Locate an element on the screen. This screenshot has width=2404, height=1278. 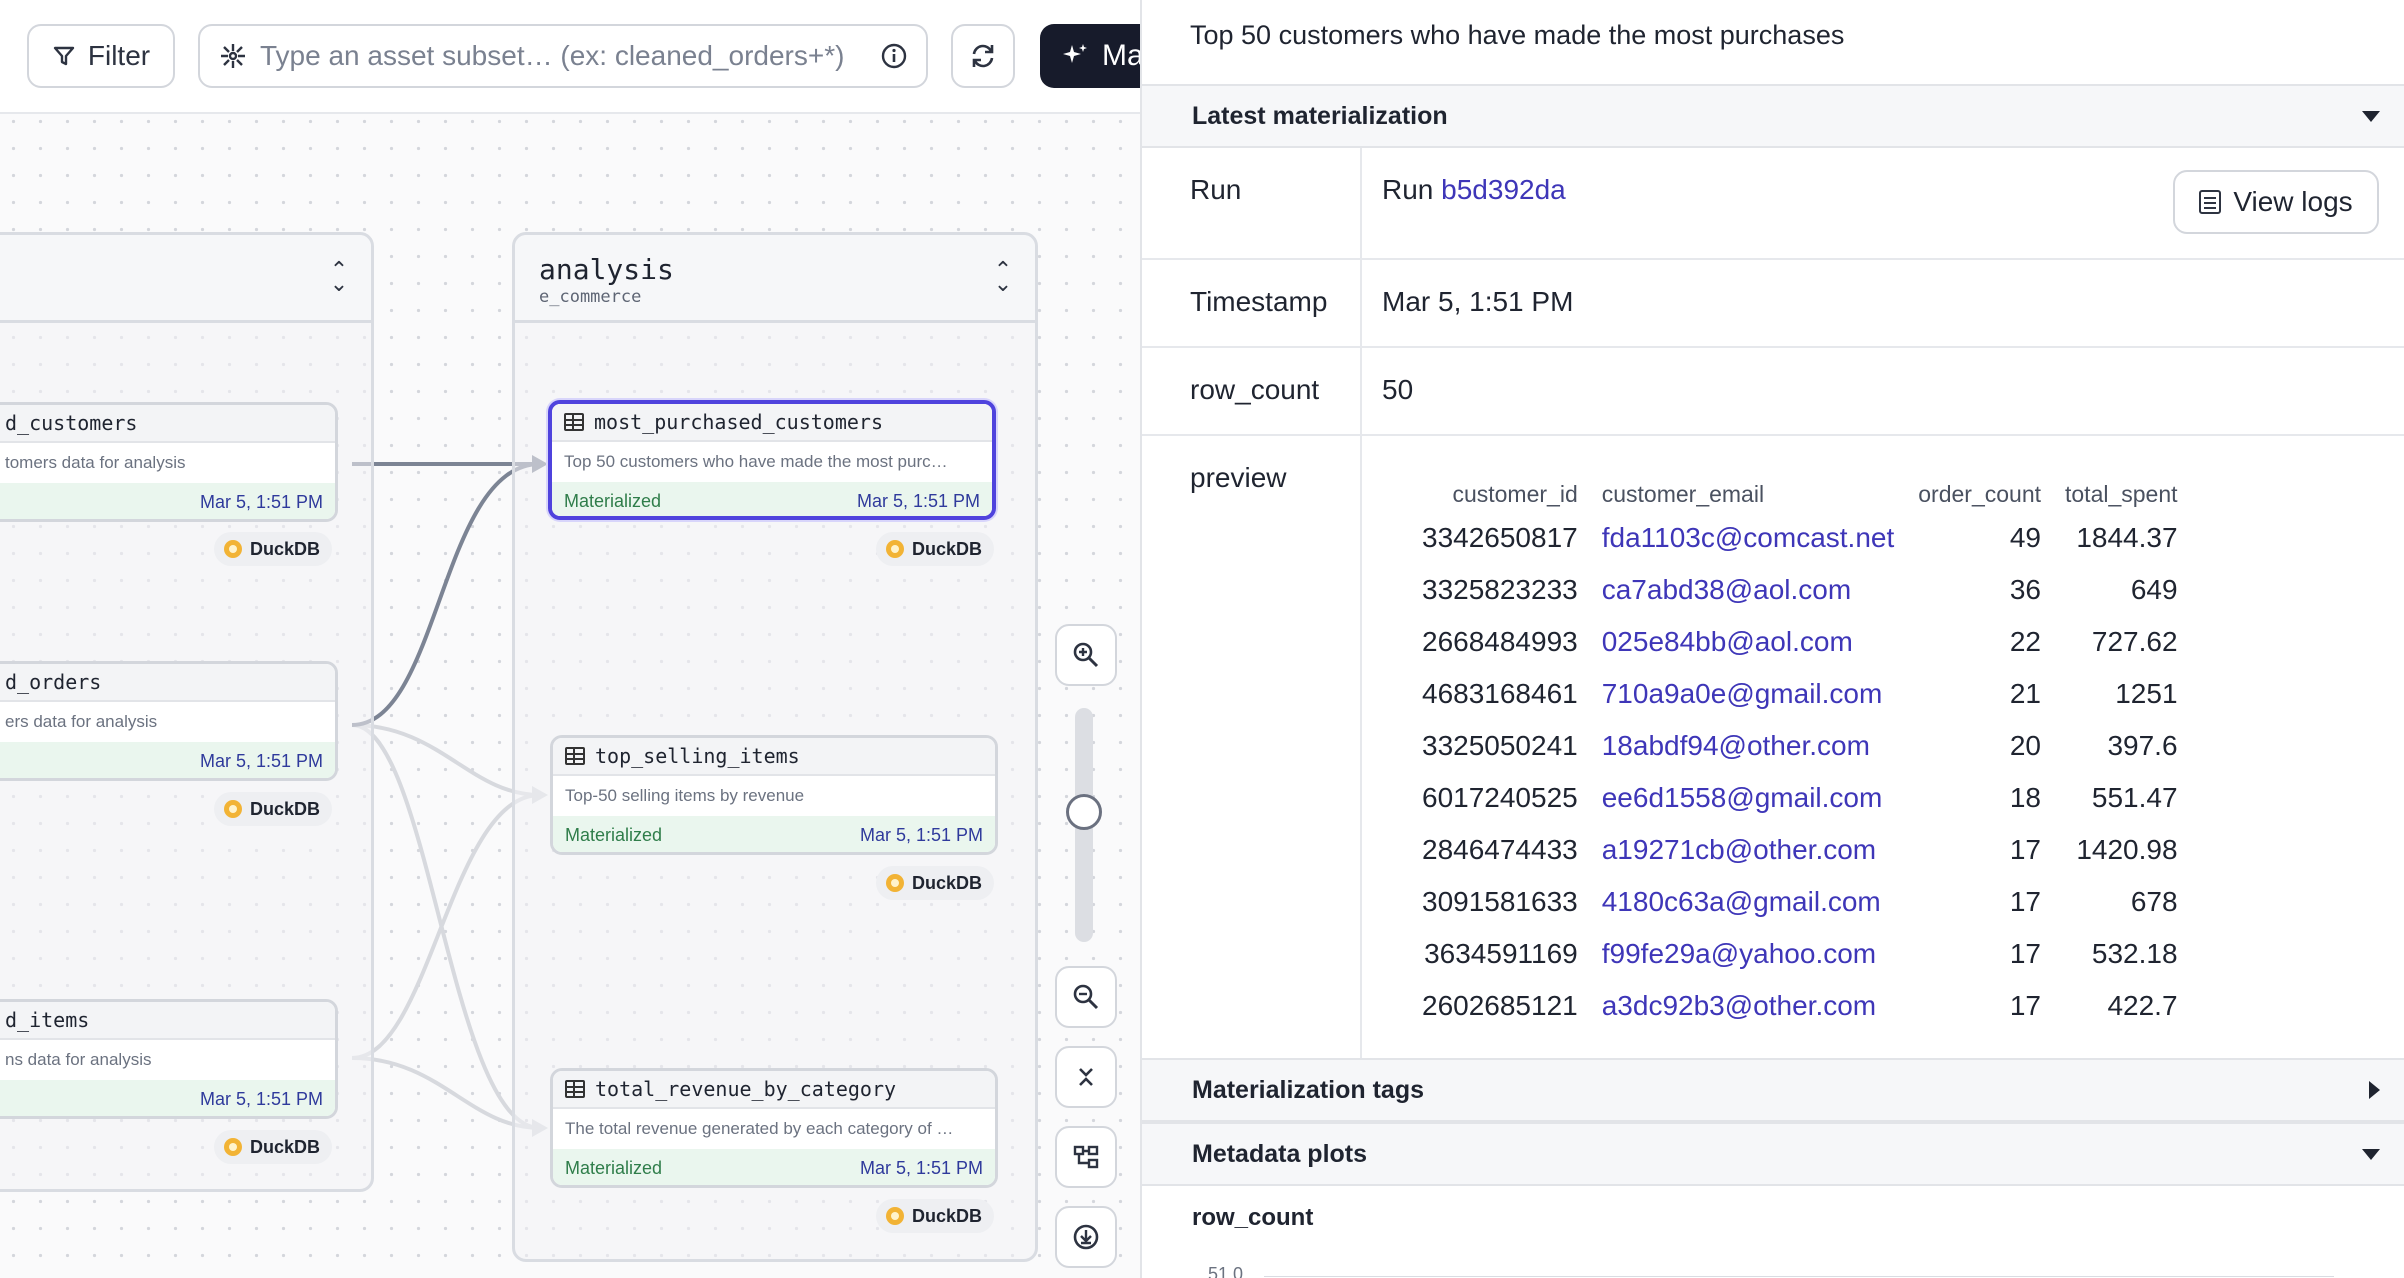
layout-button is located at coordinates (1086, 1157).